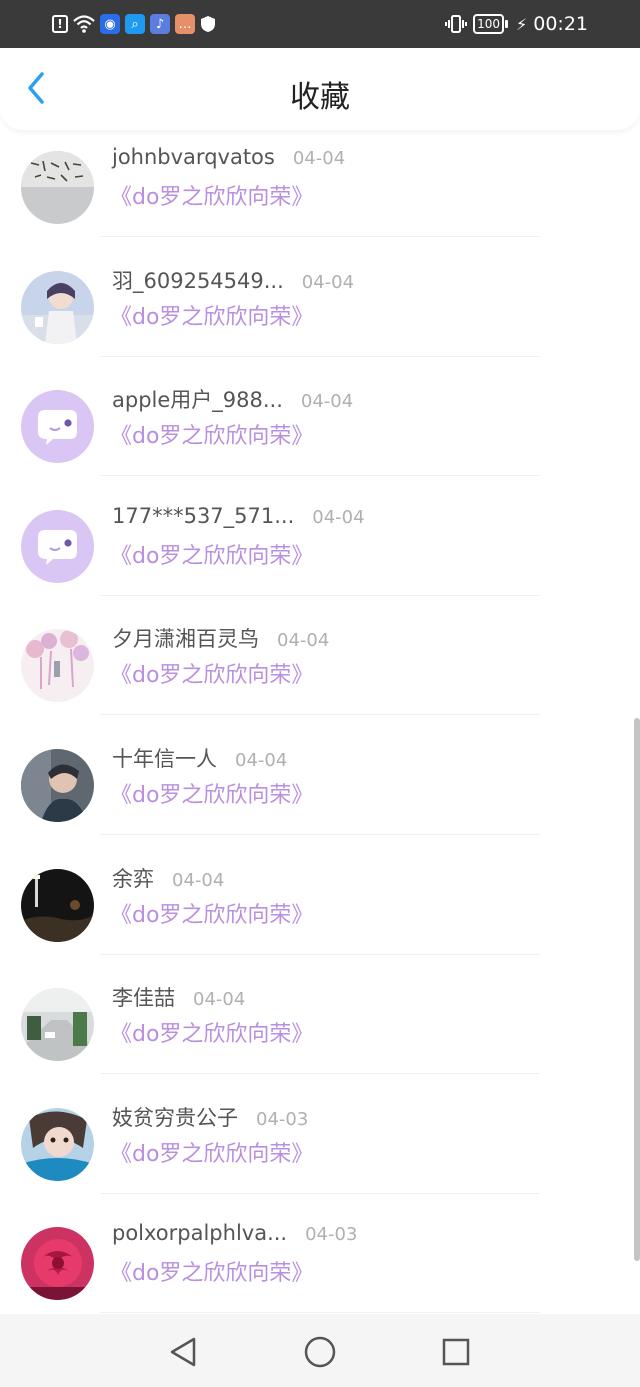 Image resolution: width=640 pixels, height=1387 pixels. Describe the element at coordinates (320, 1143) in the screenshot. I see `list-item: 妓贫穷贵公子 04-03 《do罗之欣欣向荣》` at that location.